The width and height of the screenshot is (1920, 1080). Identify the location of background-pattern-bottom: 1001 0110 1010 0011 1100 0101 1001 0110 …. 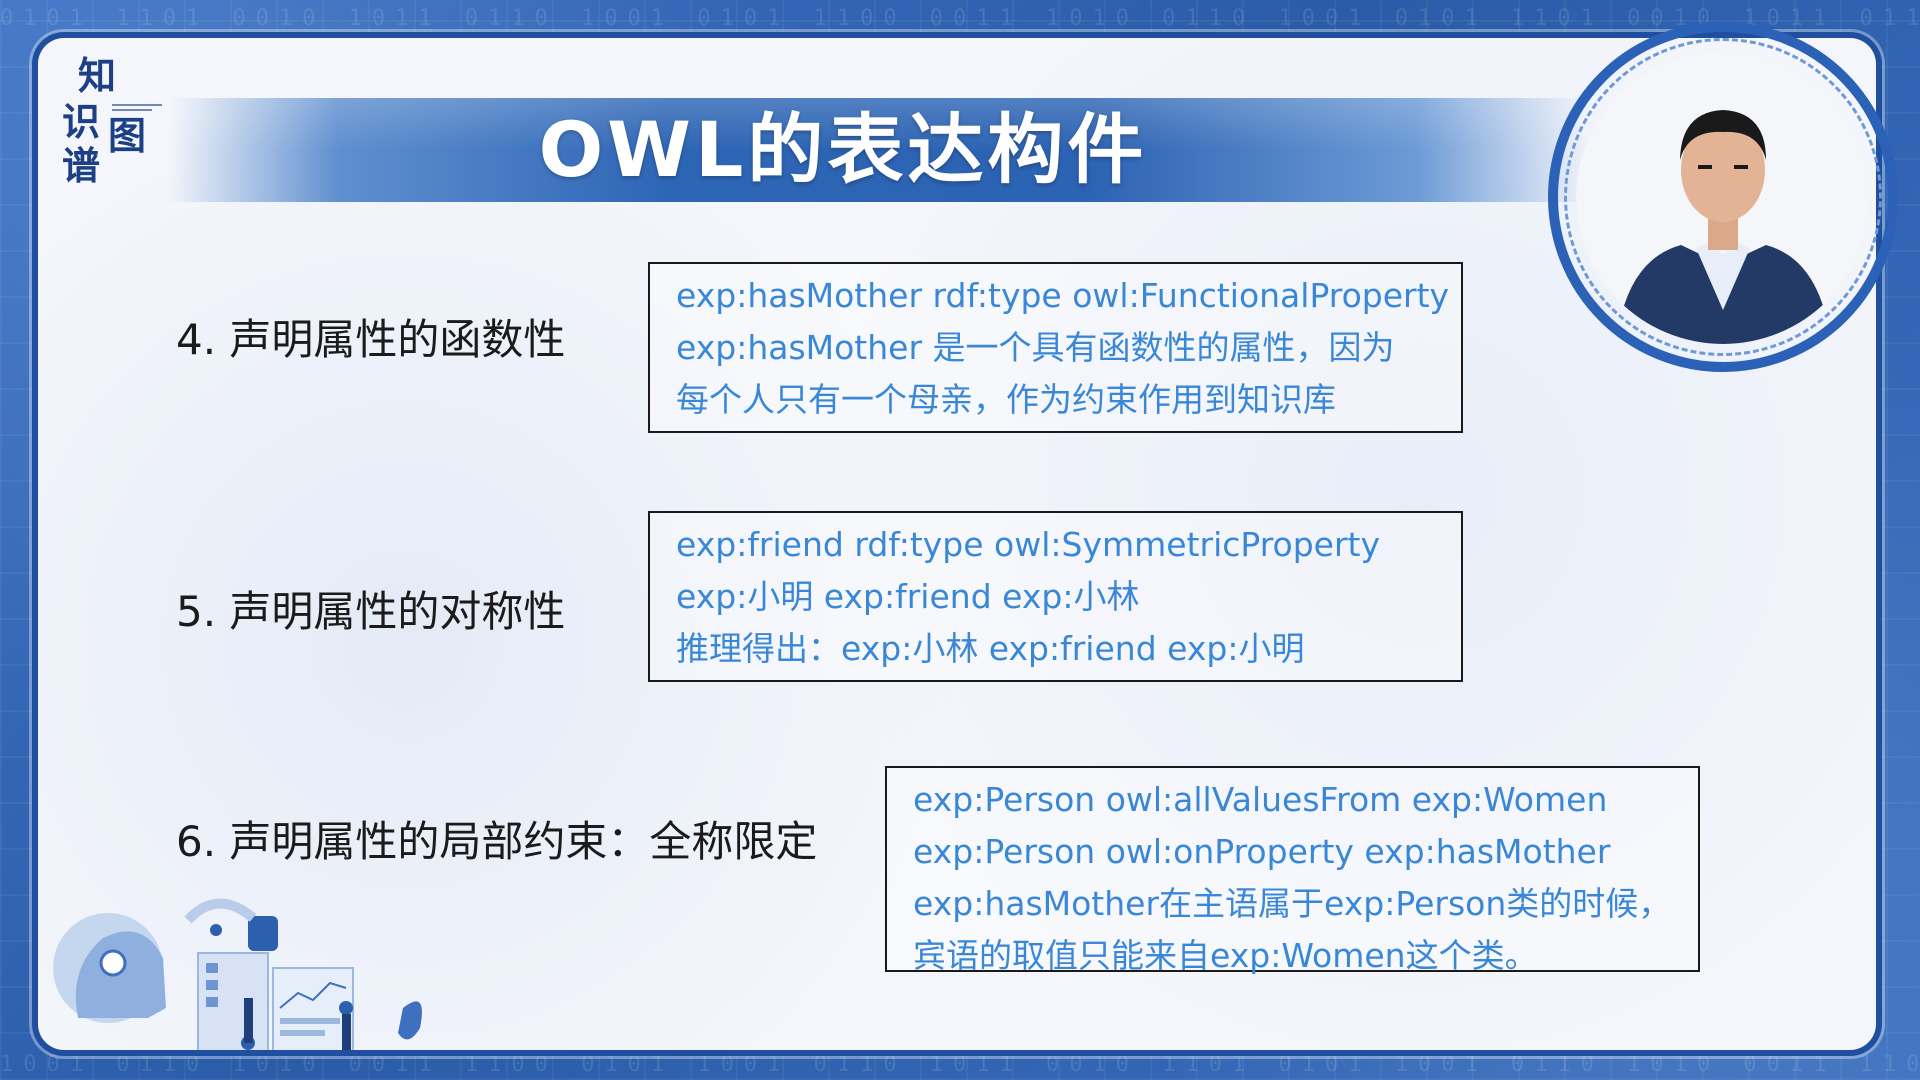
(960, 1064).